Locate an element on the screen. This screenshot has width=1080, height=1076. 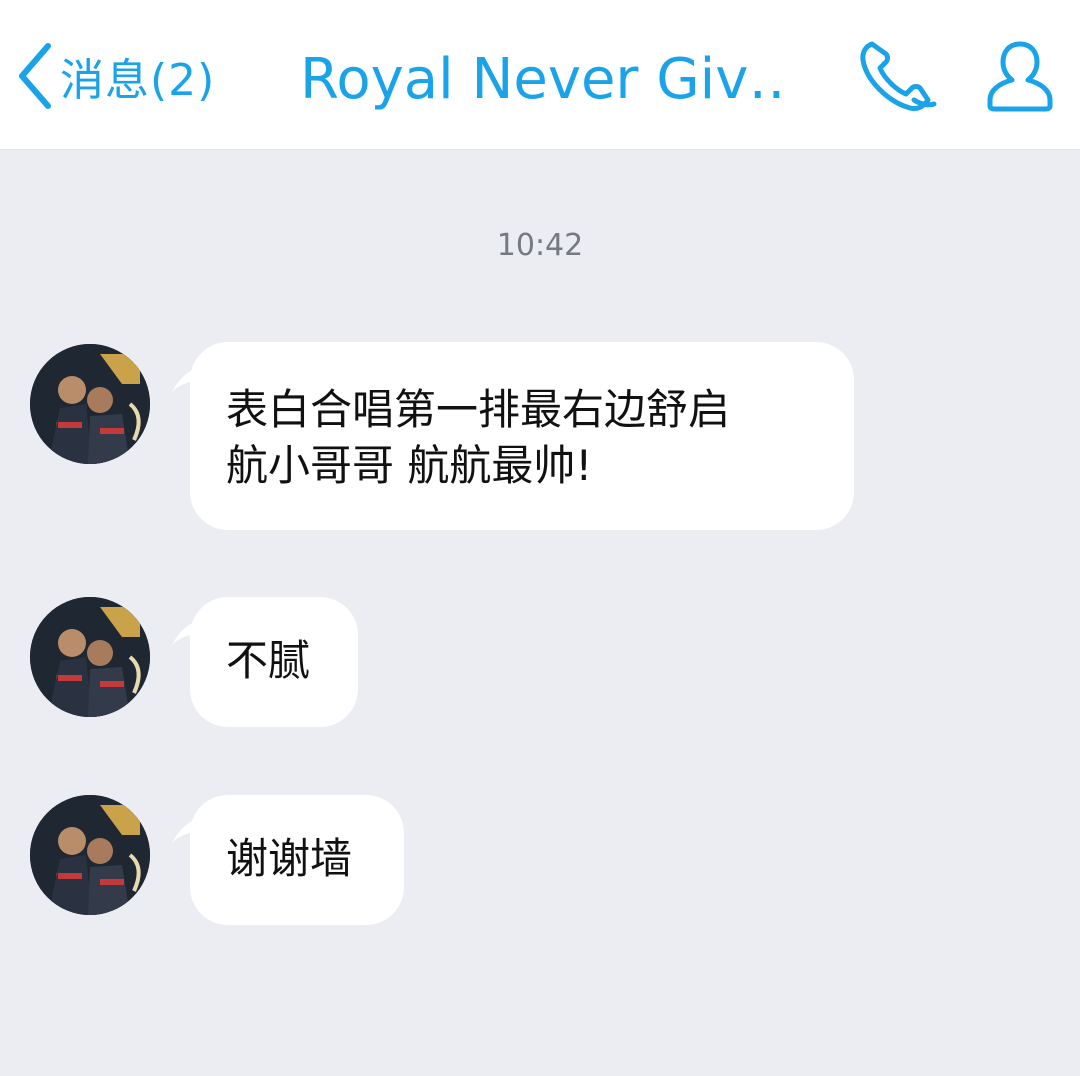
message-bubble: 表白合唱第一排最右边舒启 航小哥哥 航航最帅! is located at coordinates (522, 436).